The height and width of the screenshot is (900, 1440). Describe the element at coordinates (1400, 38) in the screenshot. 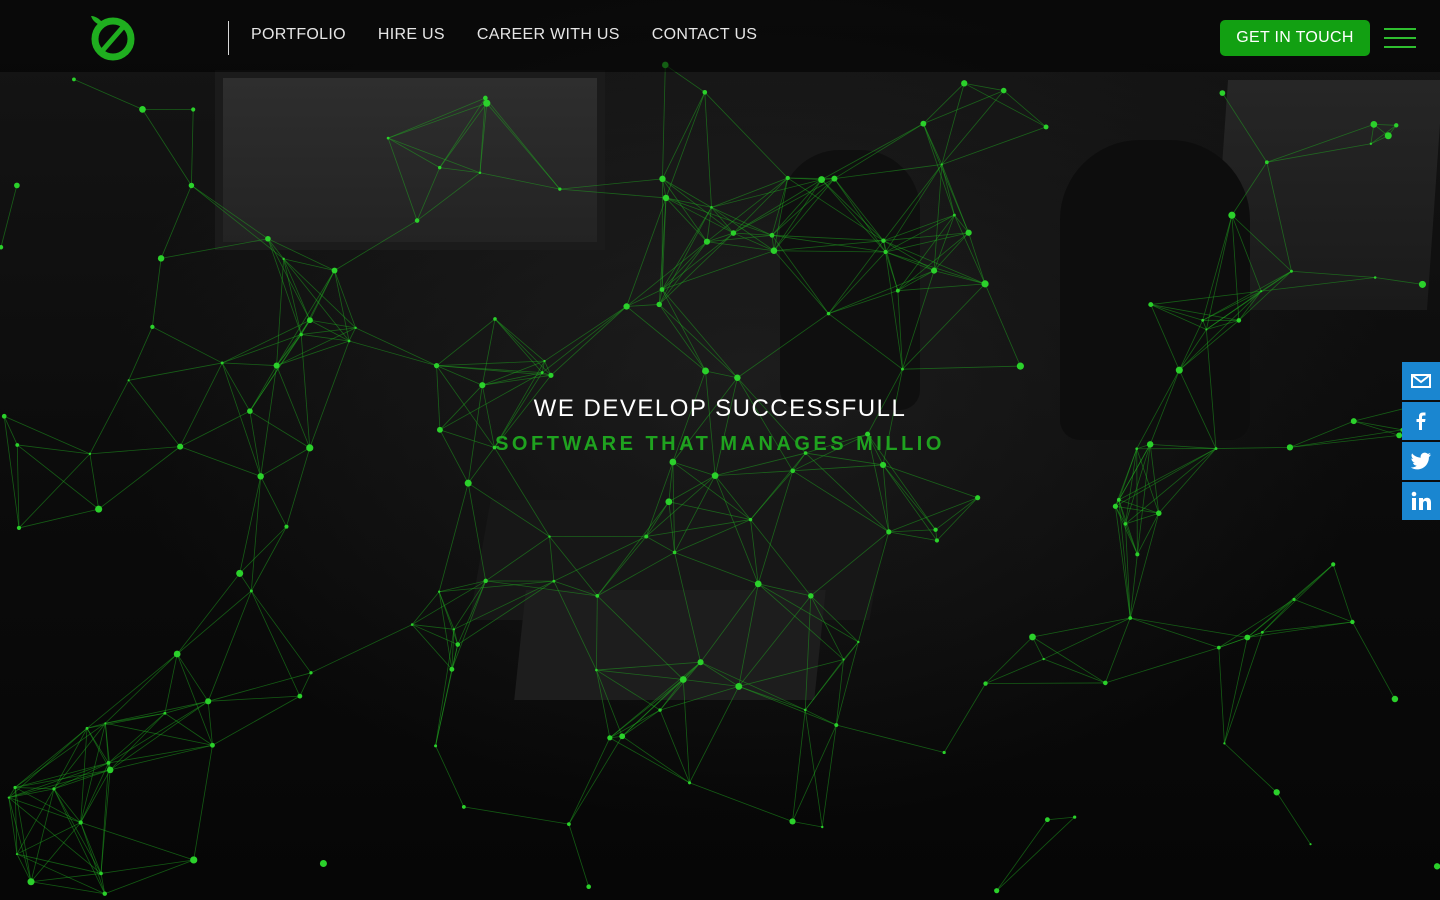

I see `hamburger-menu-icon` at that location.